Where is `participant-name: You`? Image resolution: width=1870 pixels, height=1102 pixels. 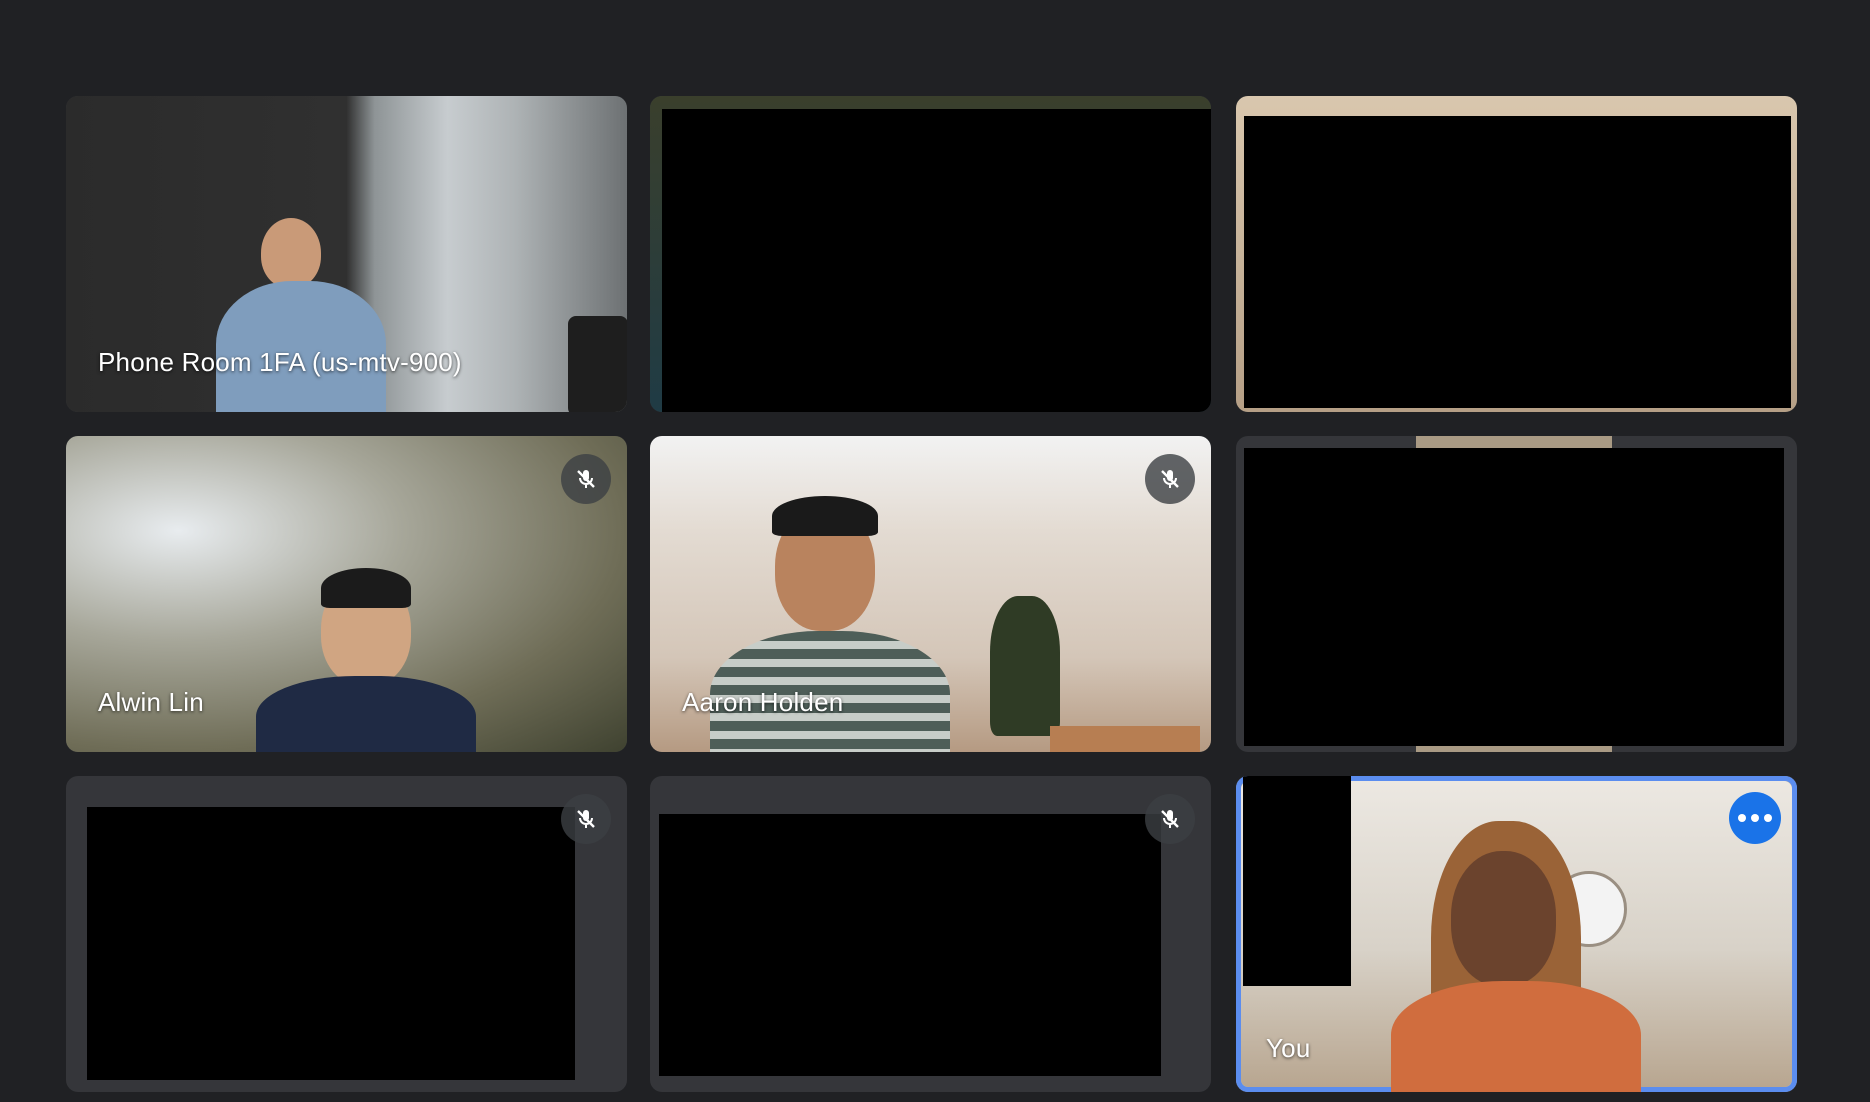 participant-name: You is located at coordinates (1288, 1048).